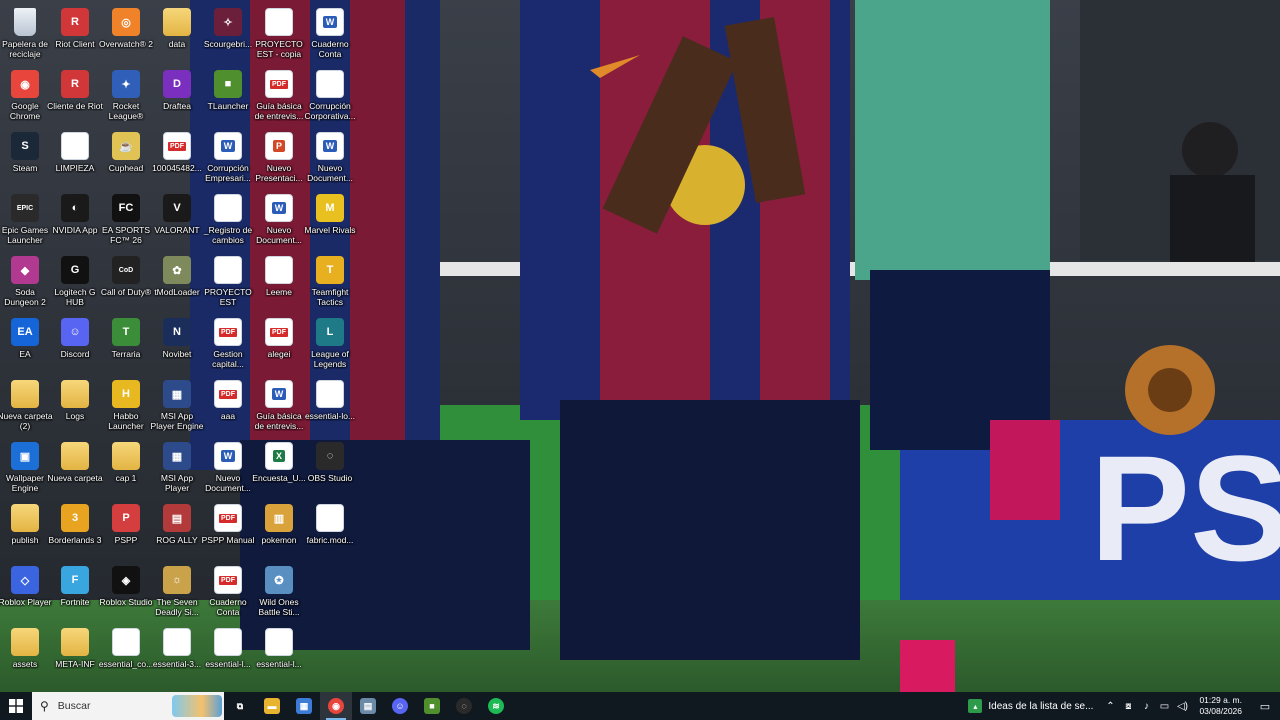 This screenshot has width=1280, height=720. What do you see at coordinates (330, 221) in the screenshot?
I see `desktop-icon: M Marvel Rivals` at bounding box center [330, 221].